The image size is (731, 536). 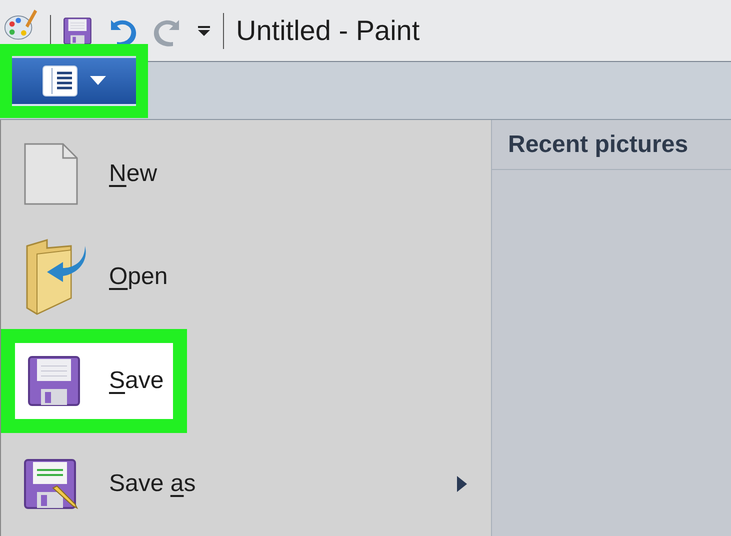 I want to click on menu-item: Save, so click(x=94, y=380).